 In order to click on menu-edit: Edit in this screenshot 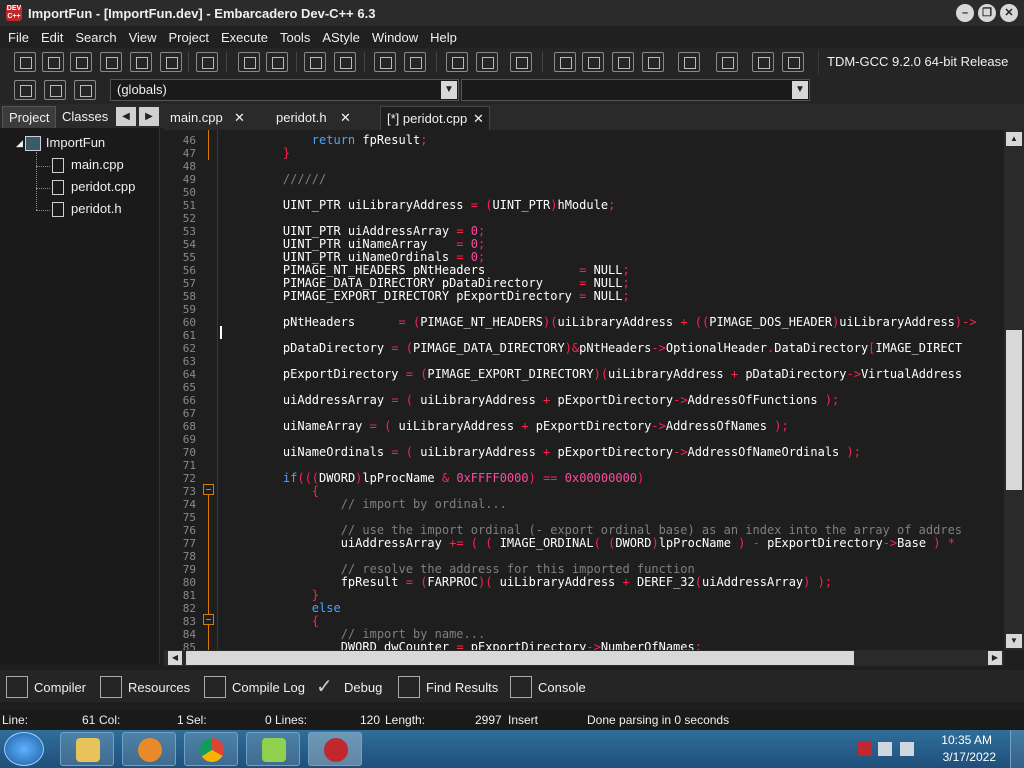, I will do `click(52, 37)`.